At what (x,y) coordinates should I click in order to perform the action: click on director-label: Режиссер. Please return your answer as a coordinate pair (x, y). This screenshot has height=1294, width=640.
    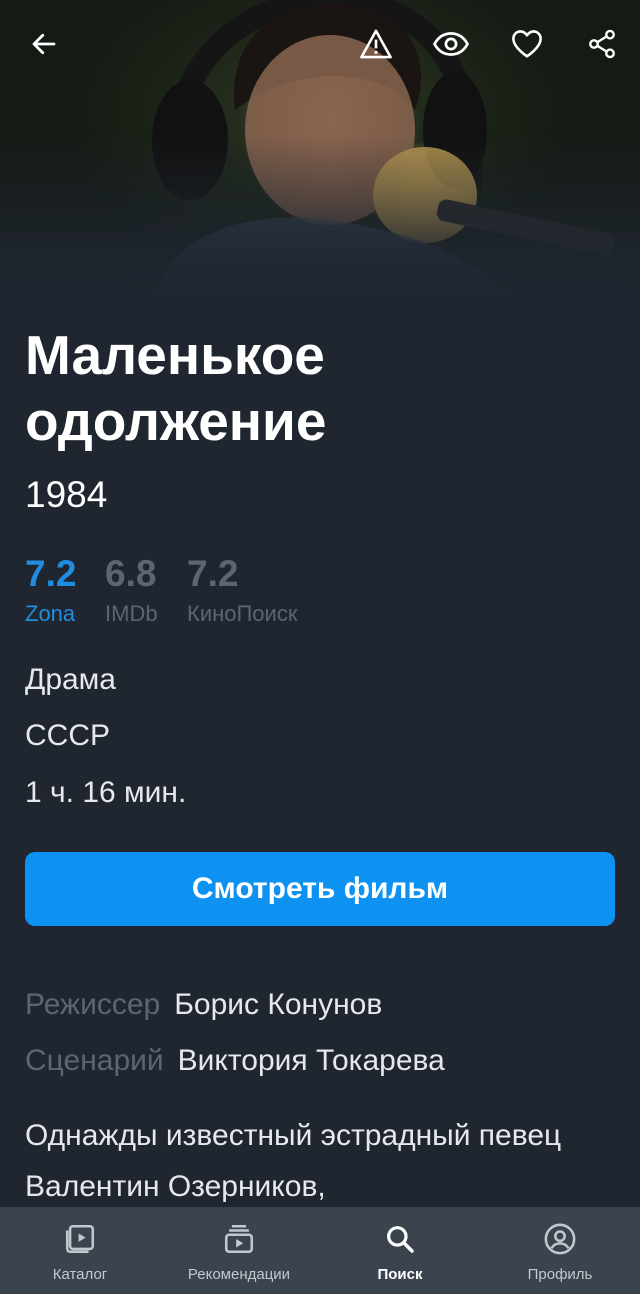
    Looking at the image, I should click on (93, 1004).